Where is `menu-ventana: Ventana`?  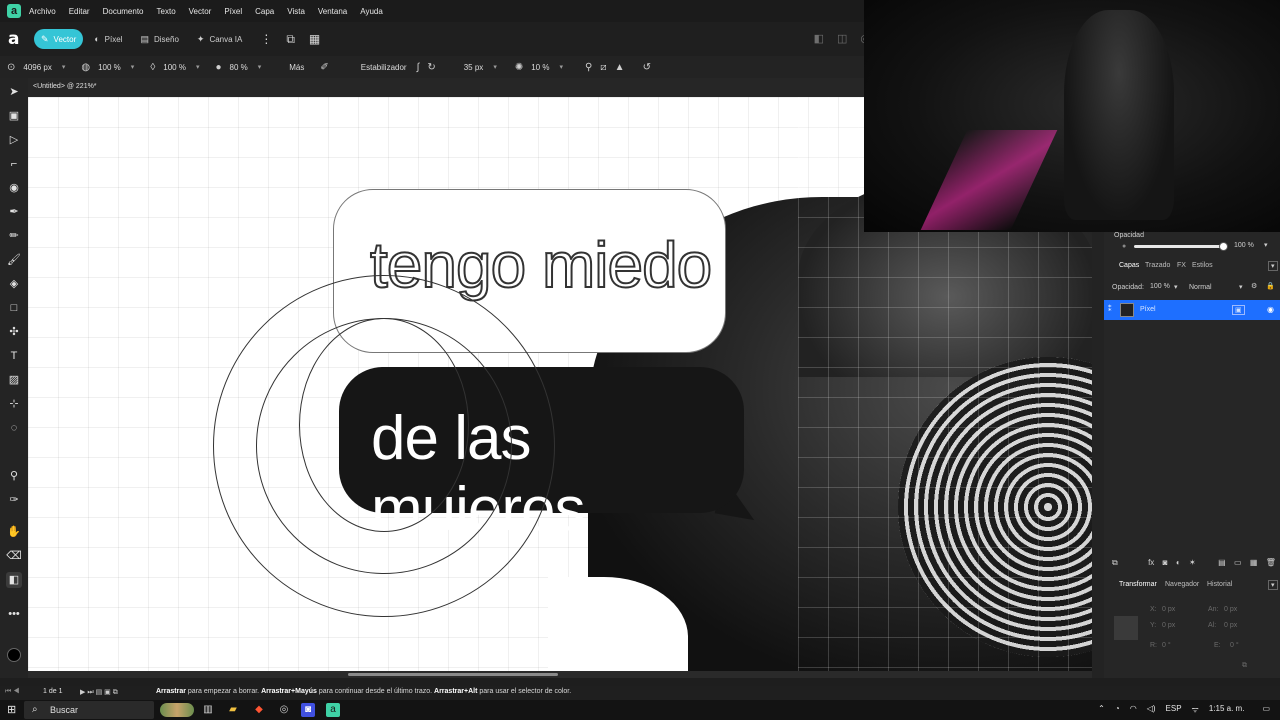 menu-ventana: Ventana is located at coordinates (332, 11).